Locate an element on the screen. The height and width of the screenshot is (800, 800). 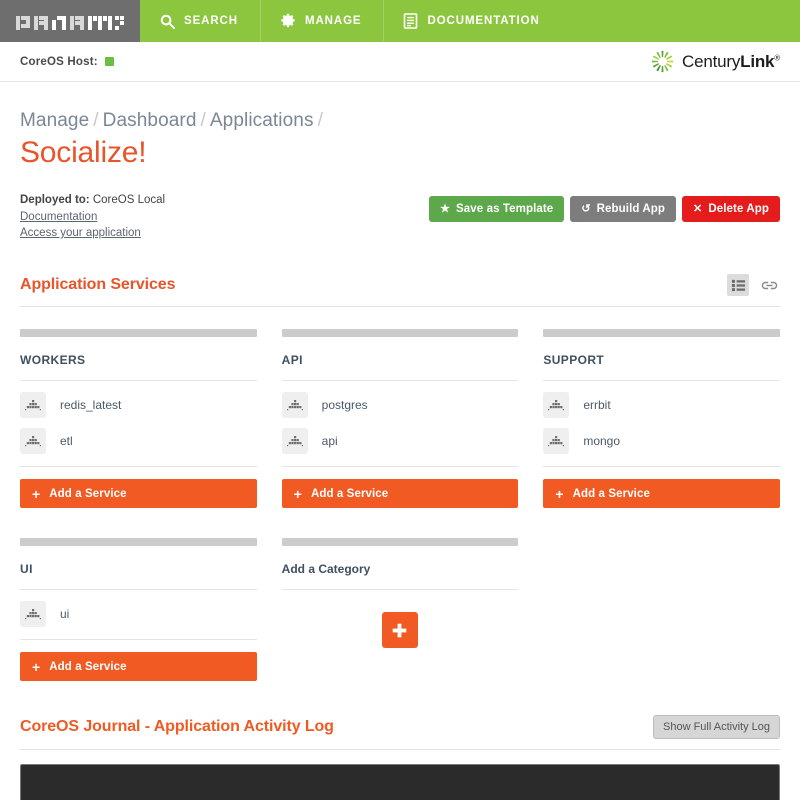
documentation-link: Documentation is located at coordinates (92, 217).